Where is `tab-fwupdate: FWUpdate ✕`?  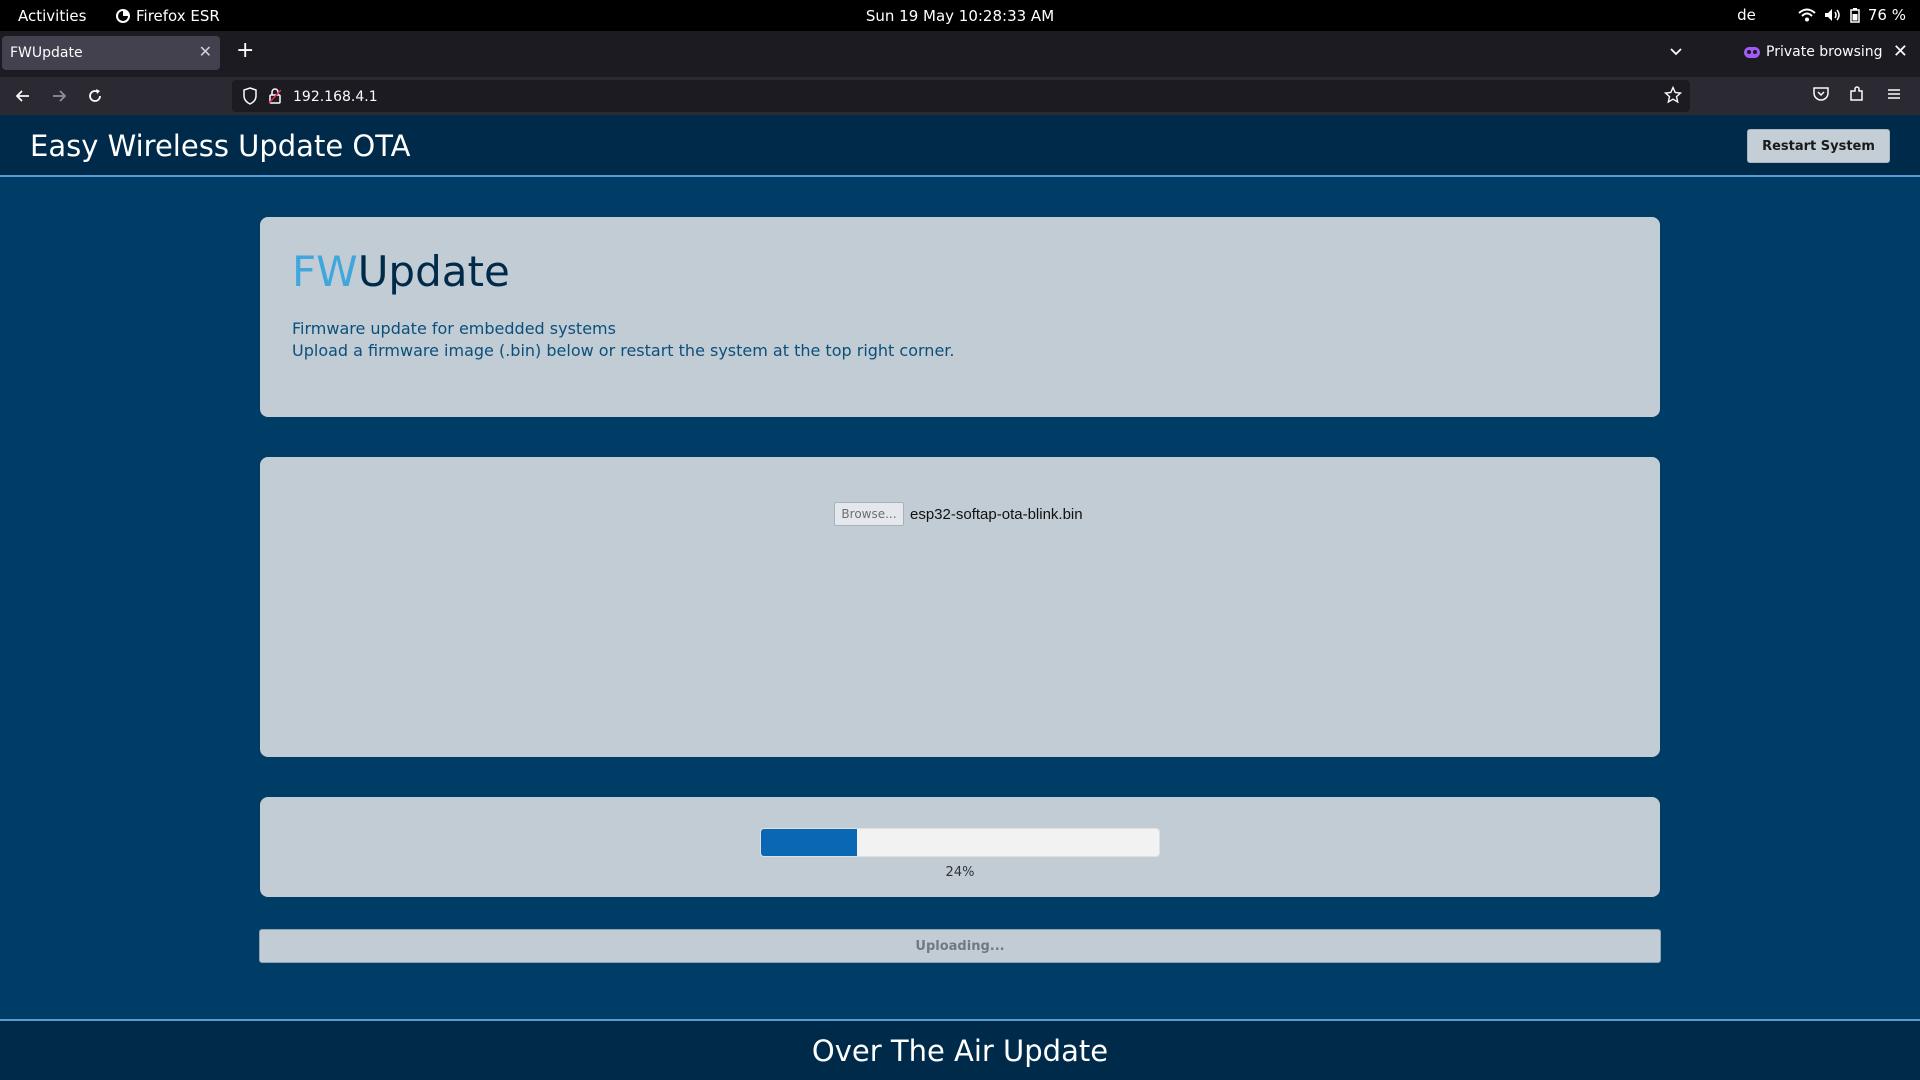 tab-fwupdate: FWUpdate ✕ is located at coordinates (111, 53).